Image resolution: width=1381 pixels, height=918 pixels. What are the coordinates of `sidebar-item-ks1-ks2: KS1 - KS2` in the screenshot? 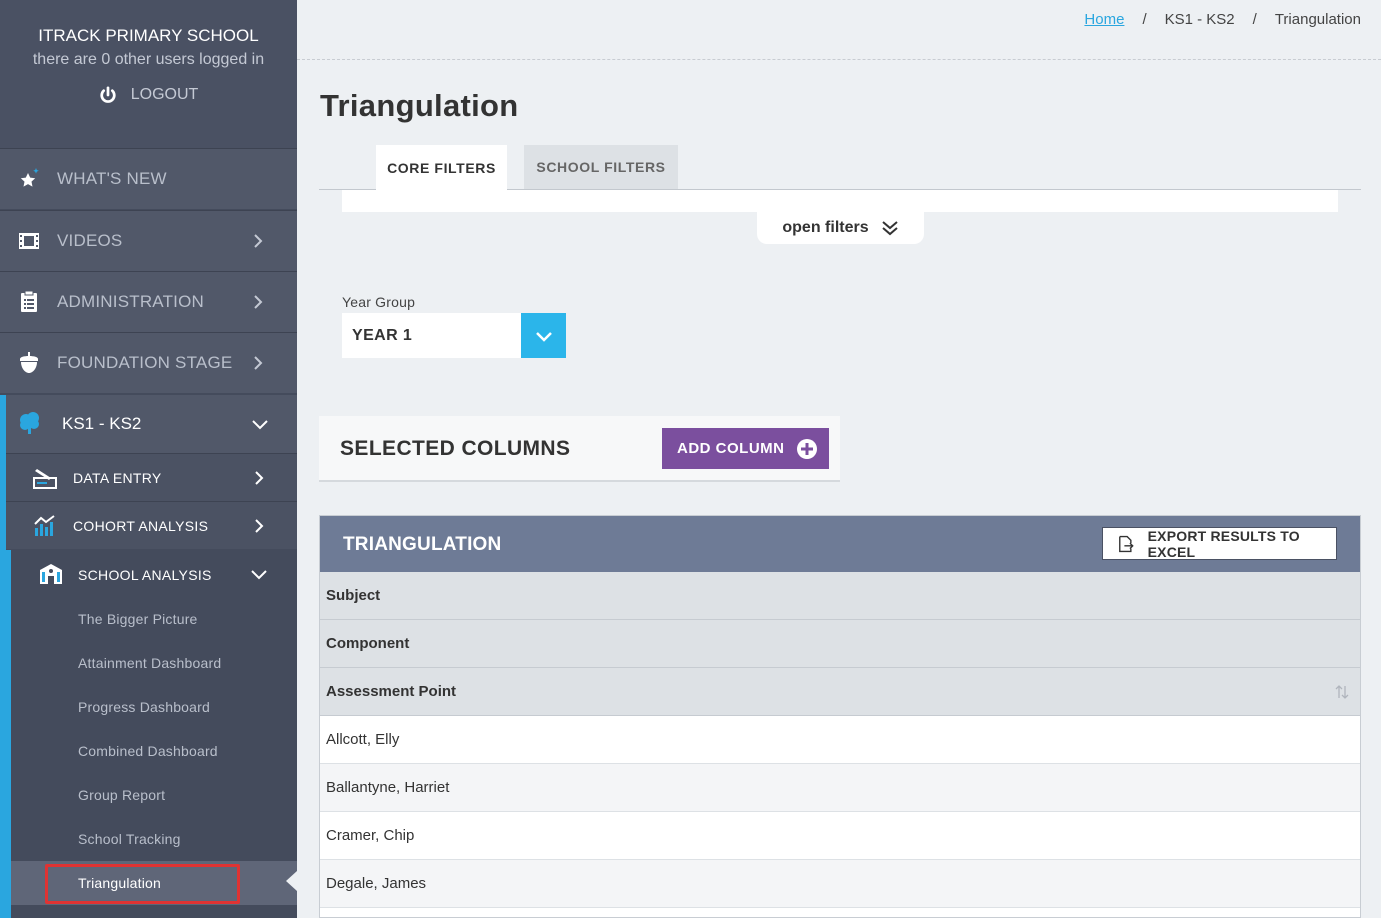 It's located at (151, 424).